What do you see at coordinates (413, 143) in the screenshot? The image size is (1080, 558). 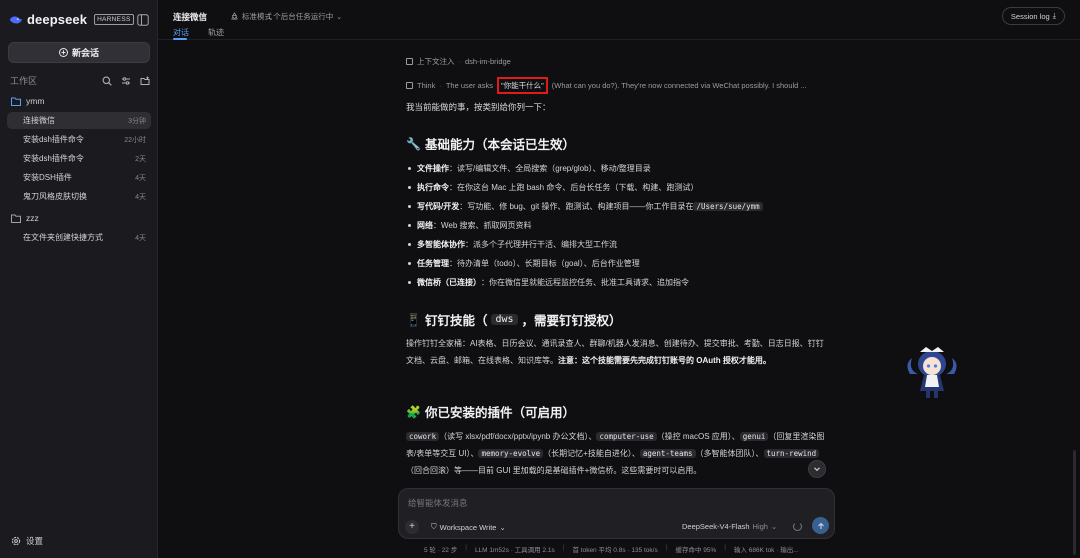 I see `wrench-icon: 🔧` at bounding box center [413, 143].